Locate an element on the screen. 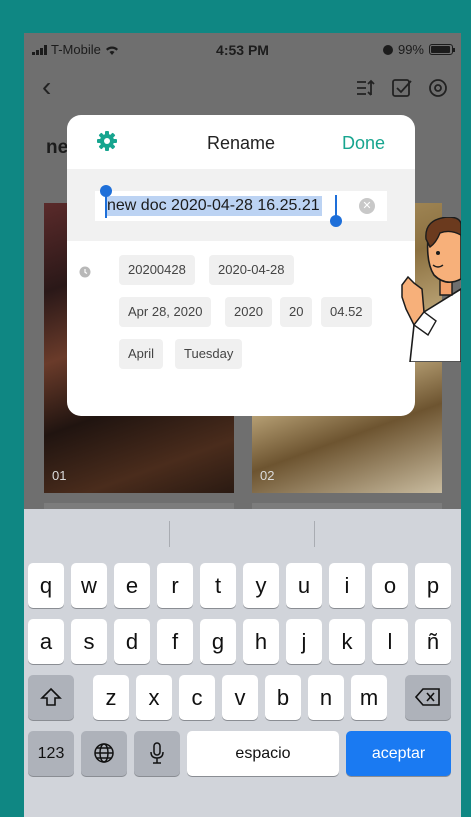  app-header: ‹ is located at coordinates (242, 91).